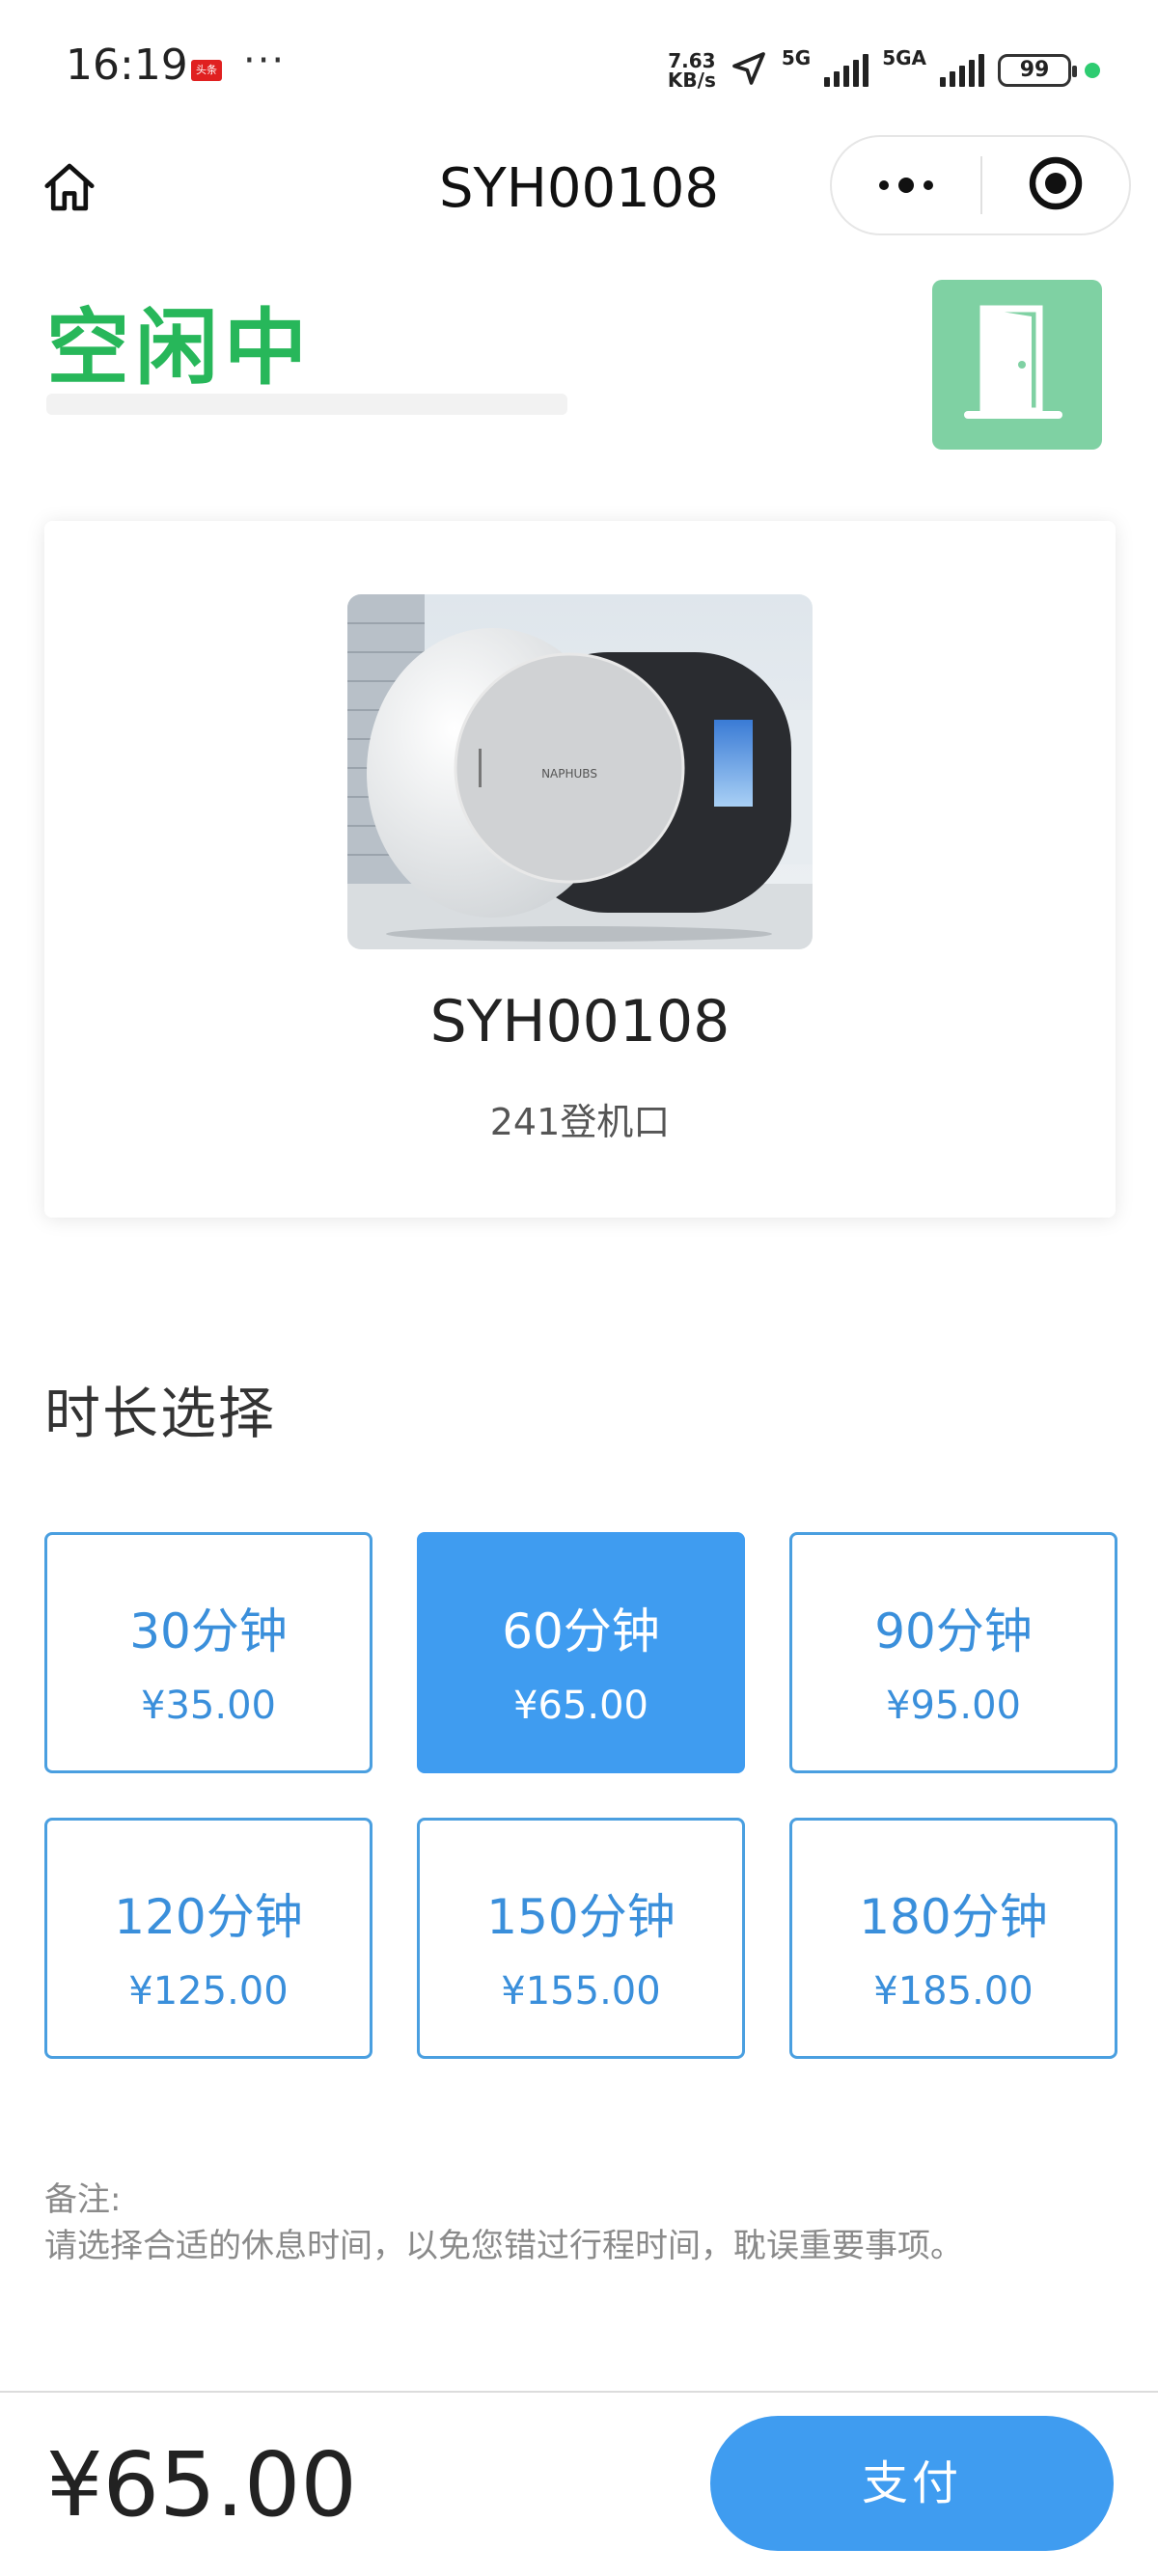  Describe the element at coordinates (206, 70) in the screenshot. I see `news-app-icon: 头条` at that location.